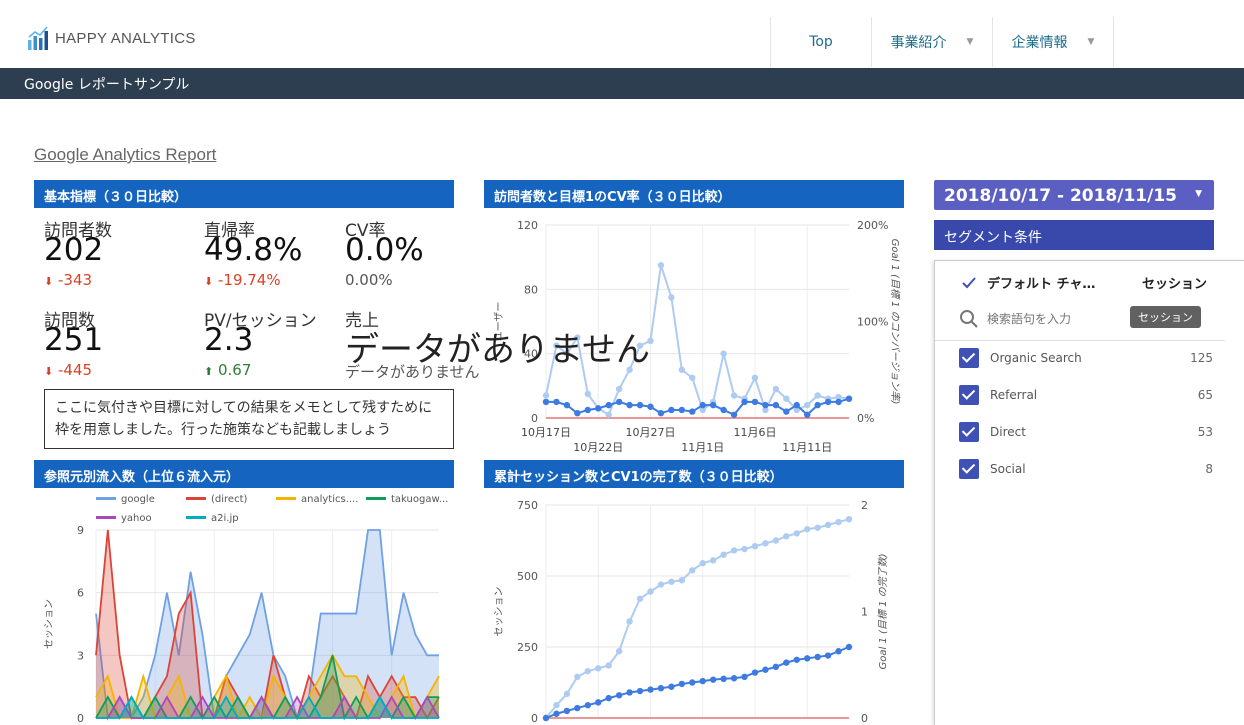  Describe the element at coordinates (229, 340) in the screenshot. I see `kpi-pvs-value: 2.3` at that location.